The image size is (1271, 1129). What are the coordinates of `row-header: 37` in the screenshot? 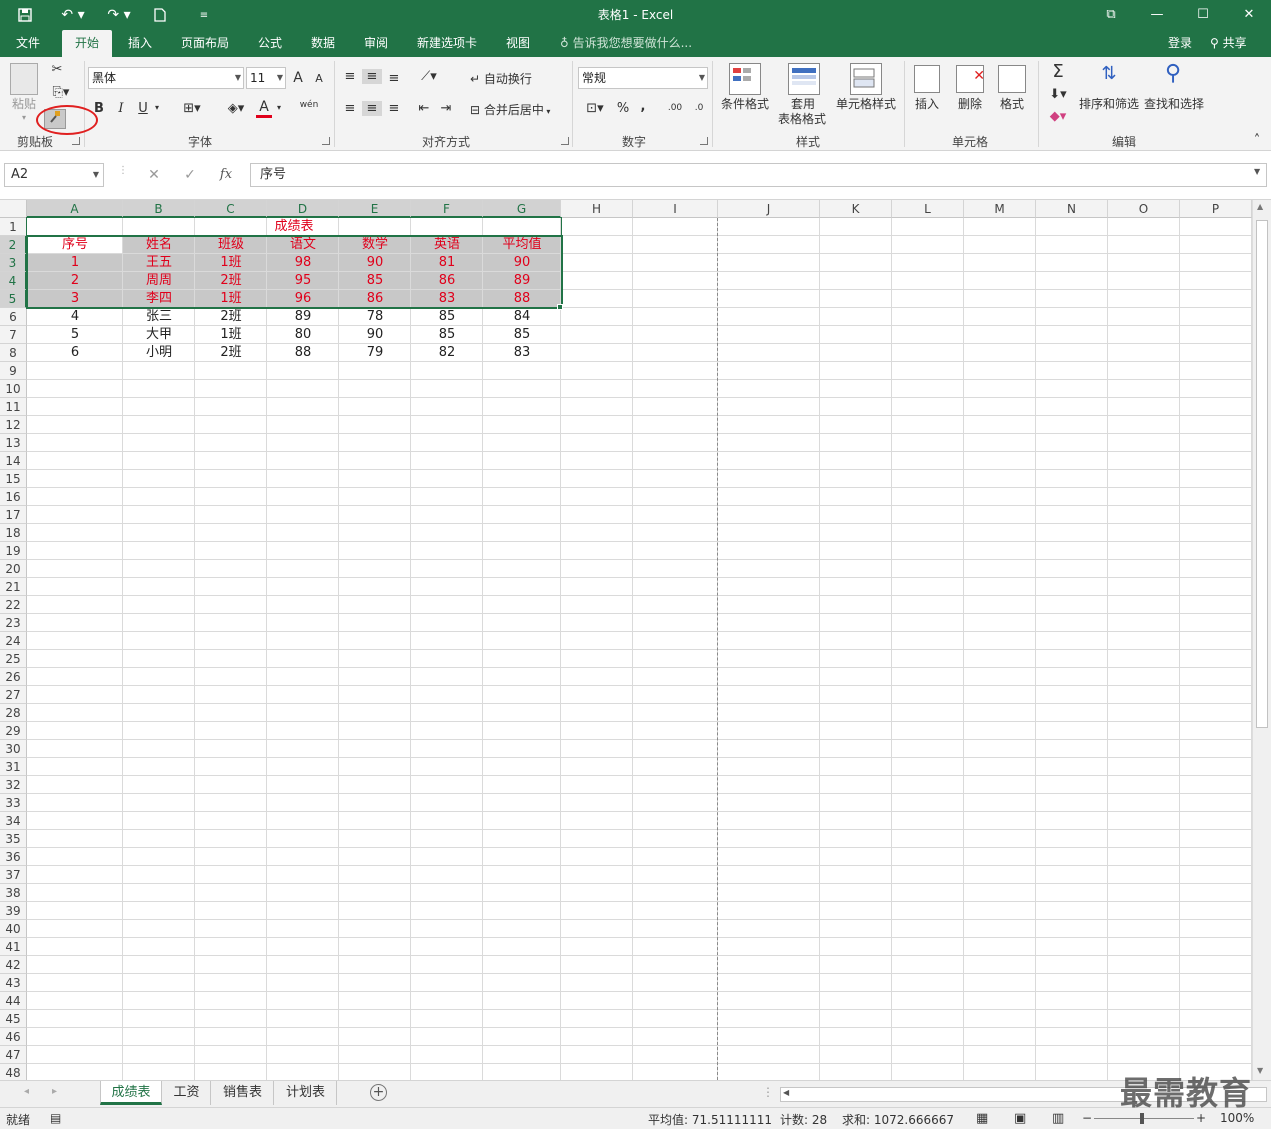 It's located at (13, 875).